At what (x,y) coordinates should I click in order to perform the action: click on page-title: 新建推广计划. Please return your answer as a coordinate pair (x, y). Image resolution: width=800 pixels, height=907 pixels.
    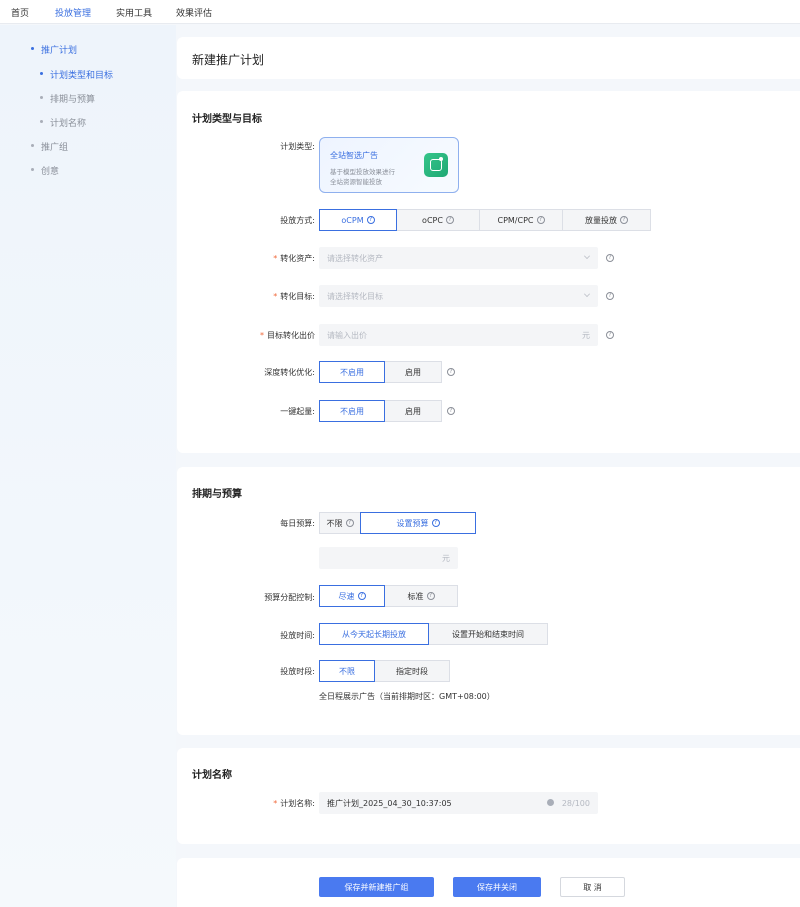
    Looking at the image, I should click on (228, 60).